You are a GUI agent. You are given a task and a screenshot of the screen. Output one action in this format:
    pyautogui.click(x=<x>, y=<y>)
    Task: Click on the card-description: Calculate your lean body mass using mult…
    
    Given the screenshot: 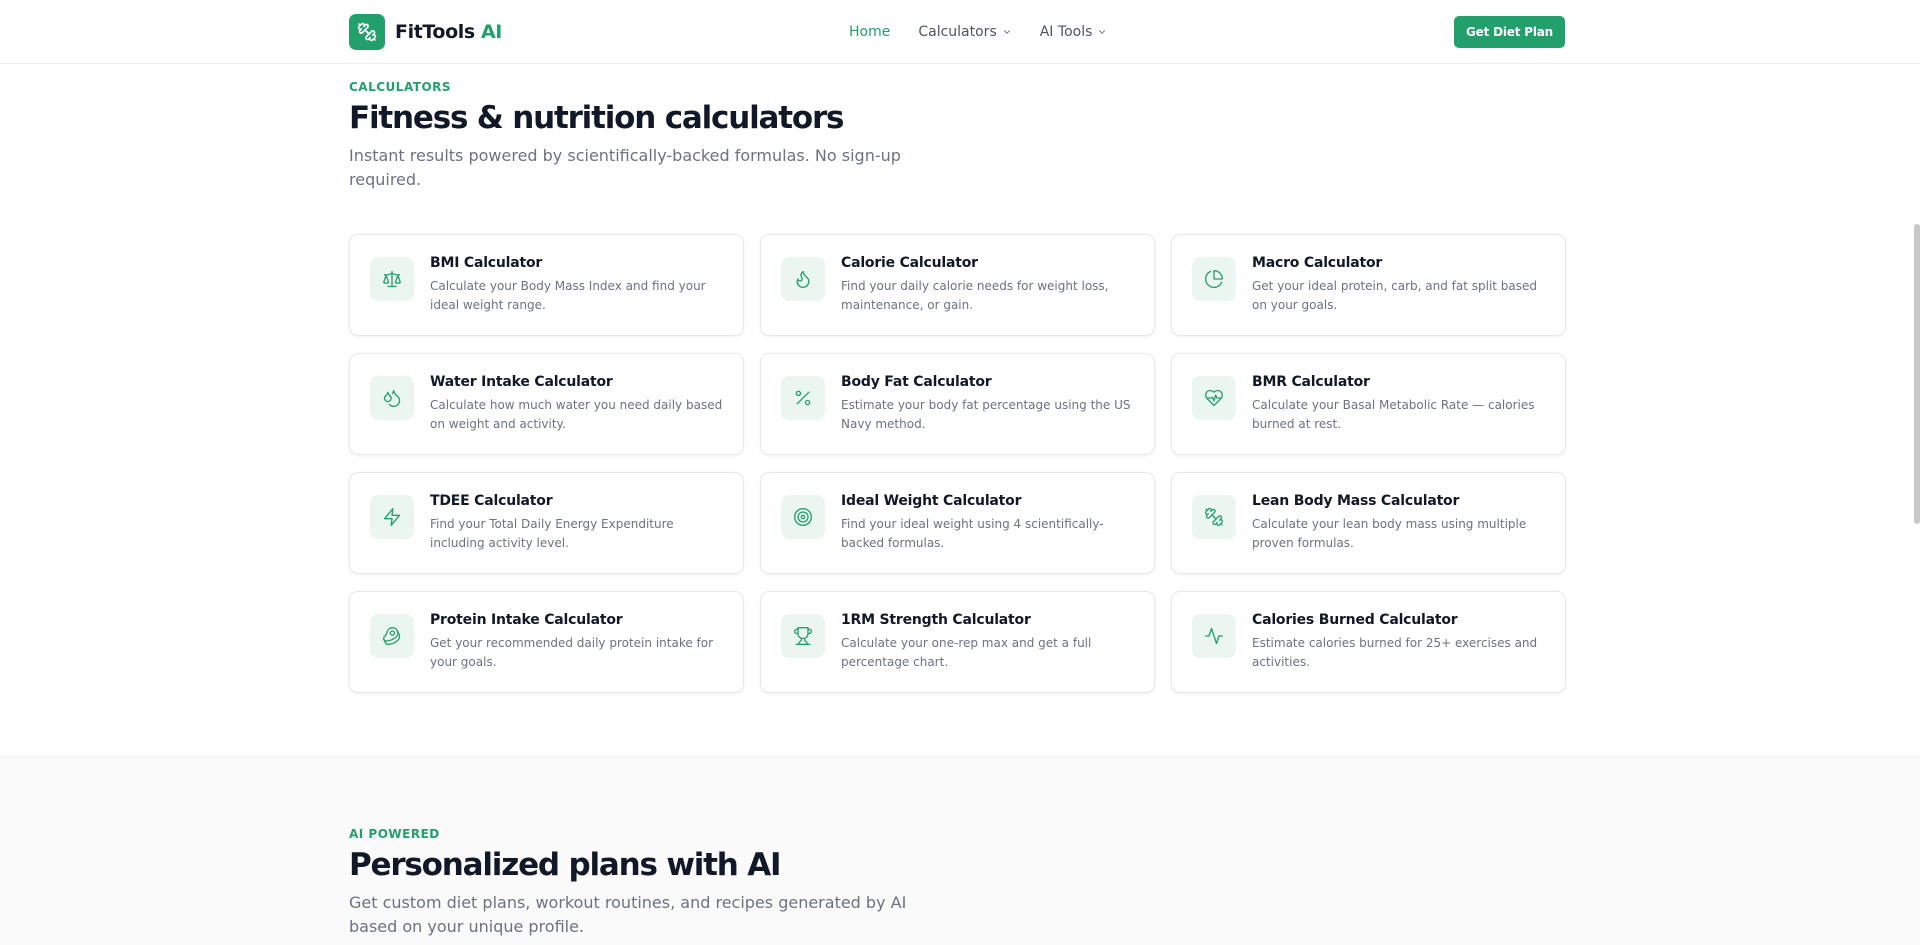 What is the action you would take?
    pyautogui.click(x=1389, y=533)
    